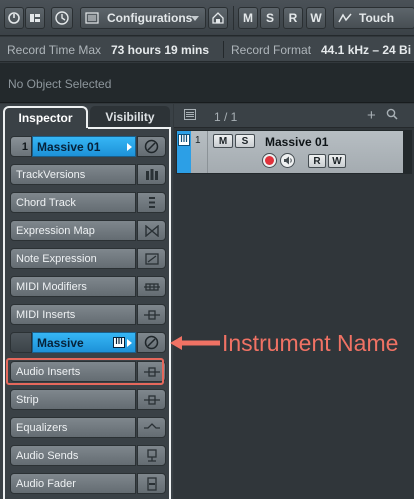 This screenshot has height=499, width=414. What do you see at coordinates (195, 343) in the screenshot?
I see `annotation-arrow-icon` at bounding box center [195, 343].